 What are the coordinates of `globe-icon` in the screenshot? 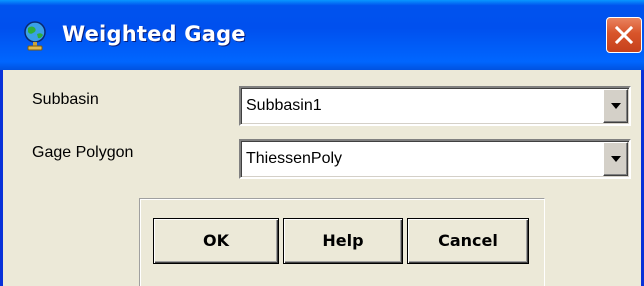 It's located at (35, 36).